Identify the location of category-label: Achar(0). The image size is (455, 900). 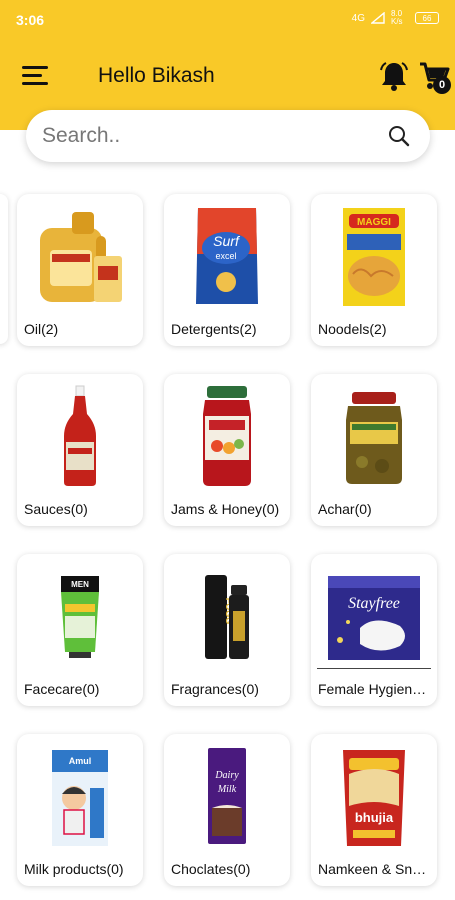
(345, 509).